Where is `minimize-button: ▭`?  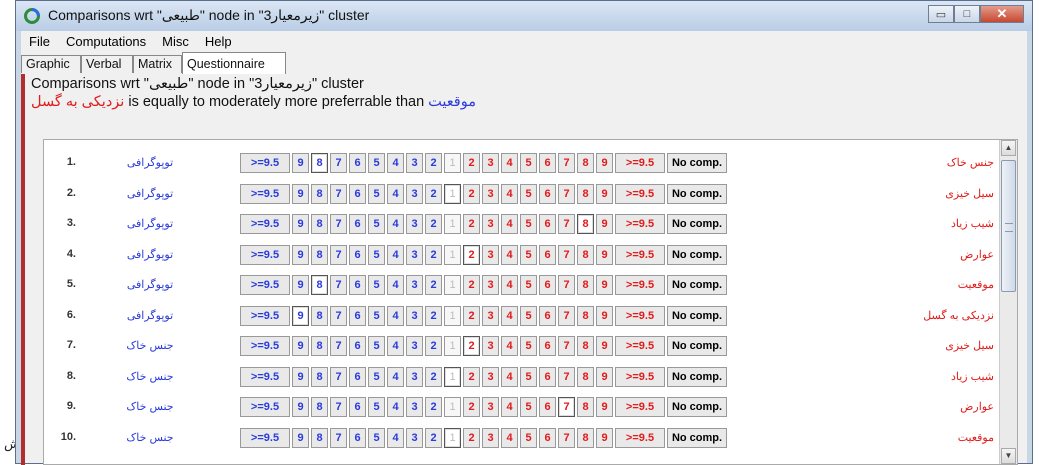 minimize-button: ▭ is located at coordinates (941, 14).